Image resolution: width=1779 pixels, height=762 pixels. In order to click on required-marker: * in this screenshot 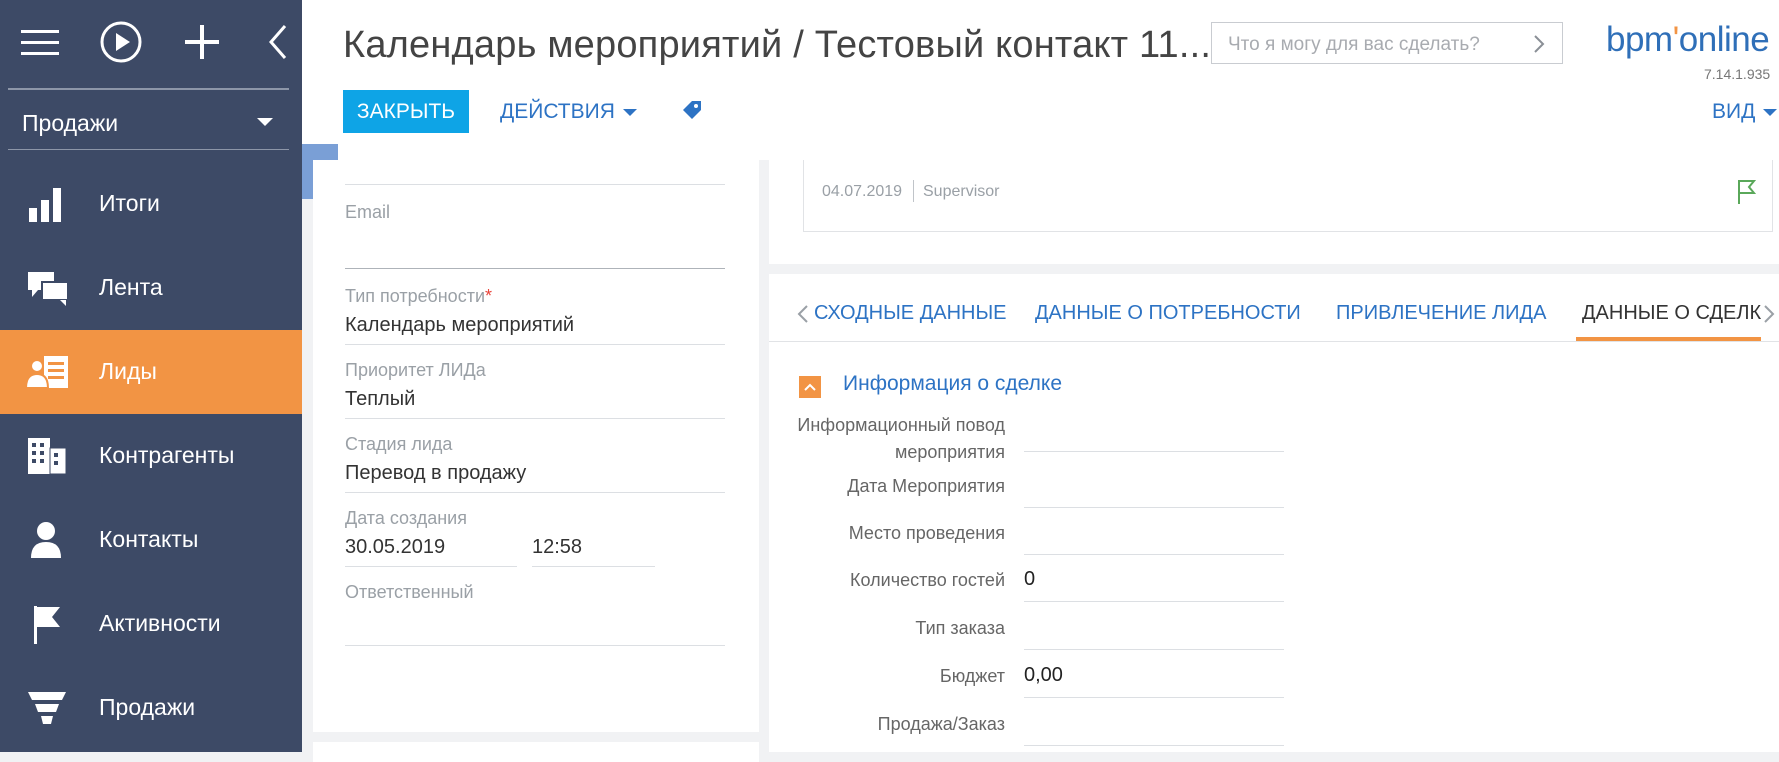, I will do `click(489, 296)`.